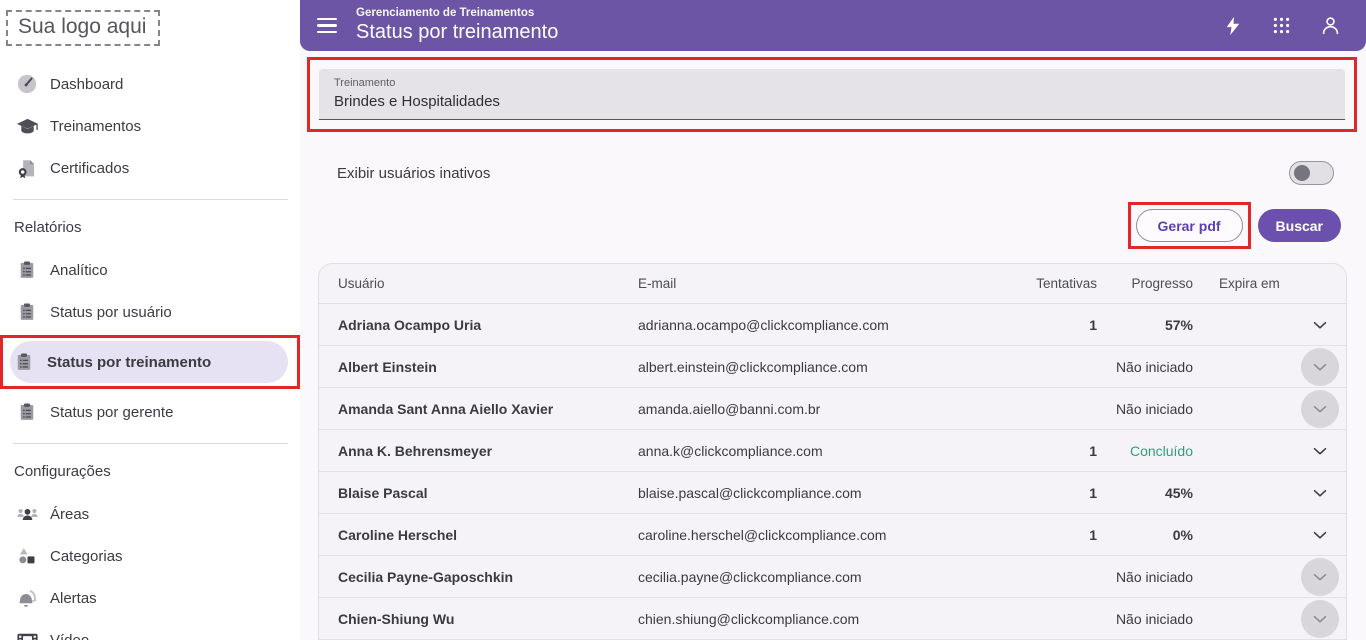  Describe the element at coordinates (70, 514) in the screenshot. I see `sidebar-item-label: Áreas` at that location.